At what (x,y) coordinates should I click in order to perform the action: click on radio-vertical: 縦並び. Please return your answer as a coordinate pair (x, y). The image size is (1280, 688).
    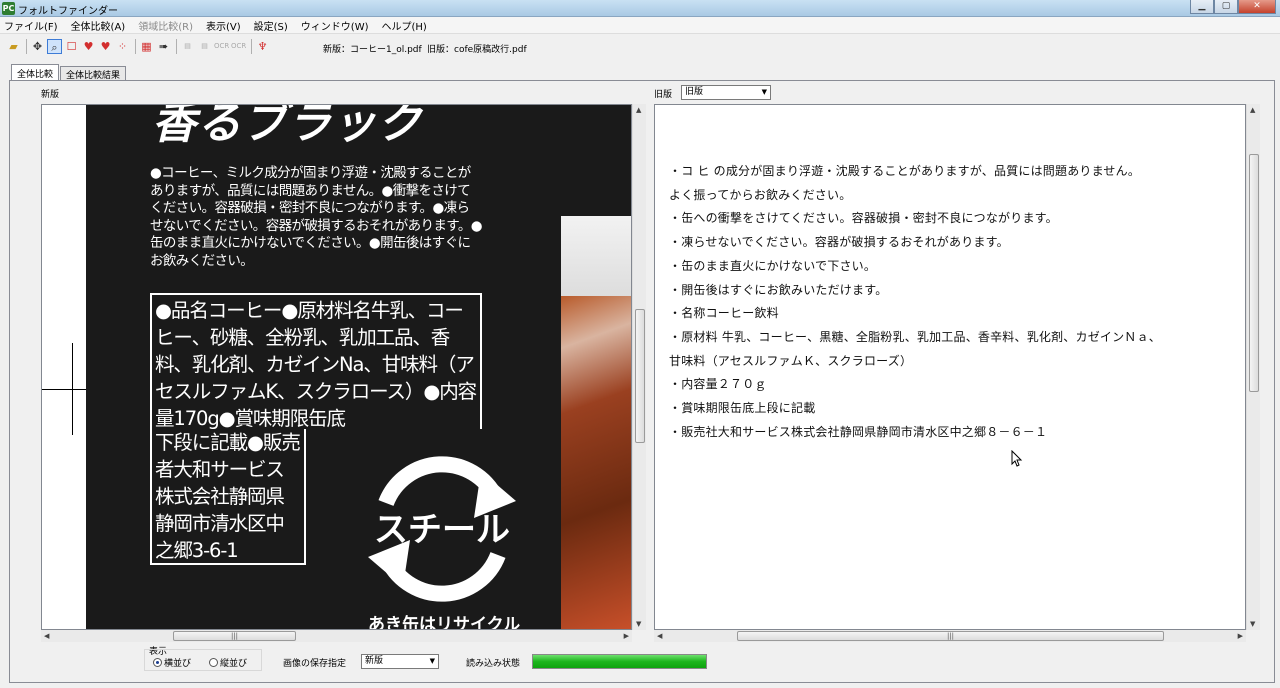
    Looking at the image, I should click on (228, 662).